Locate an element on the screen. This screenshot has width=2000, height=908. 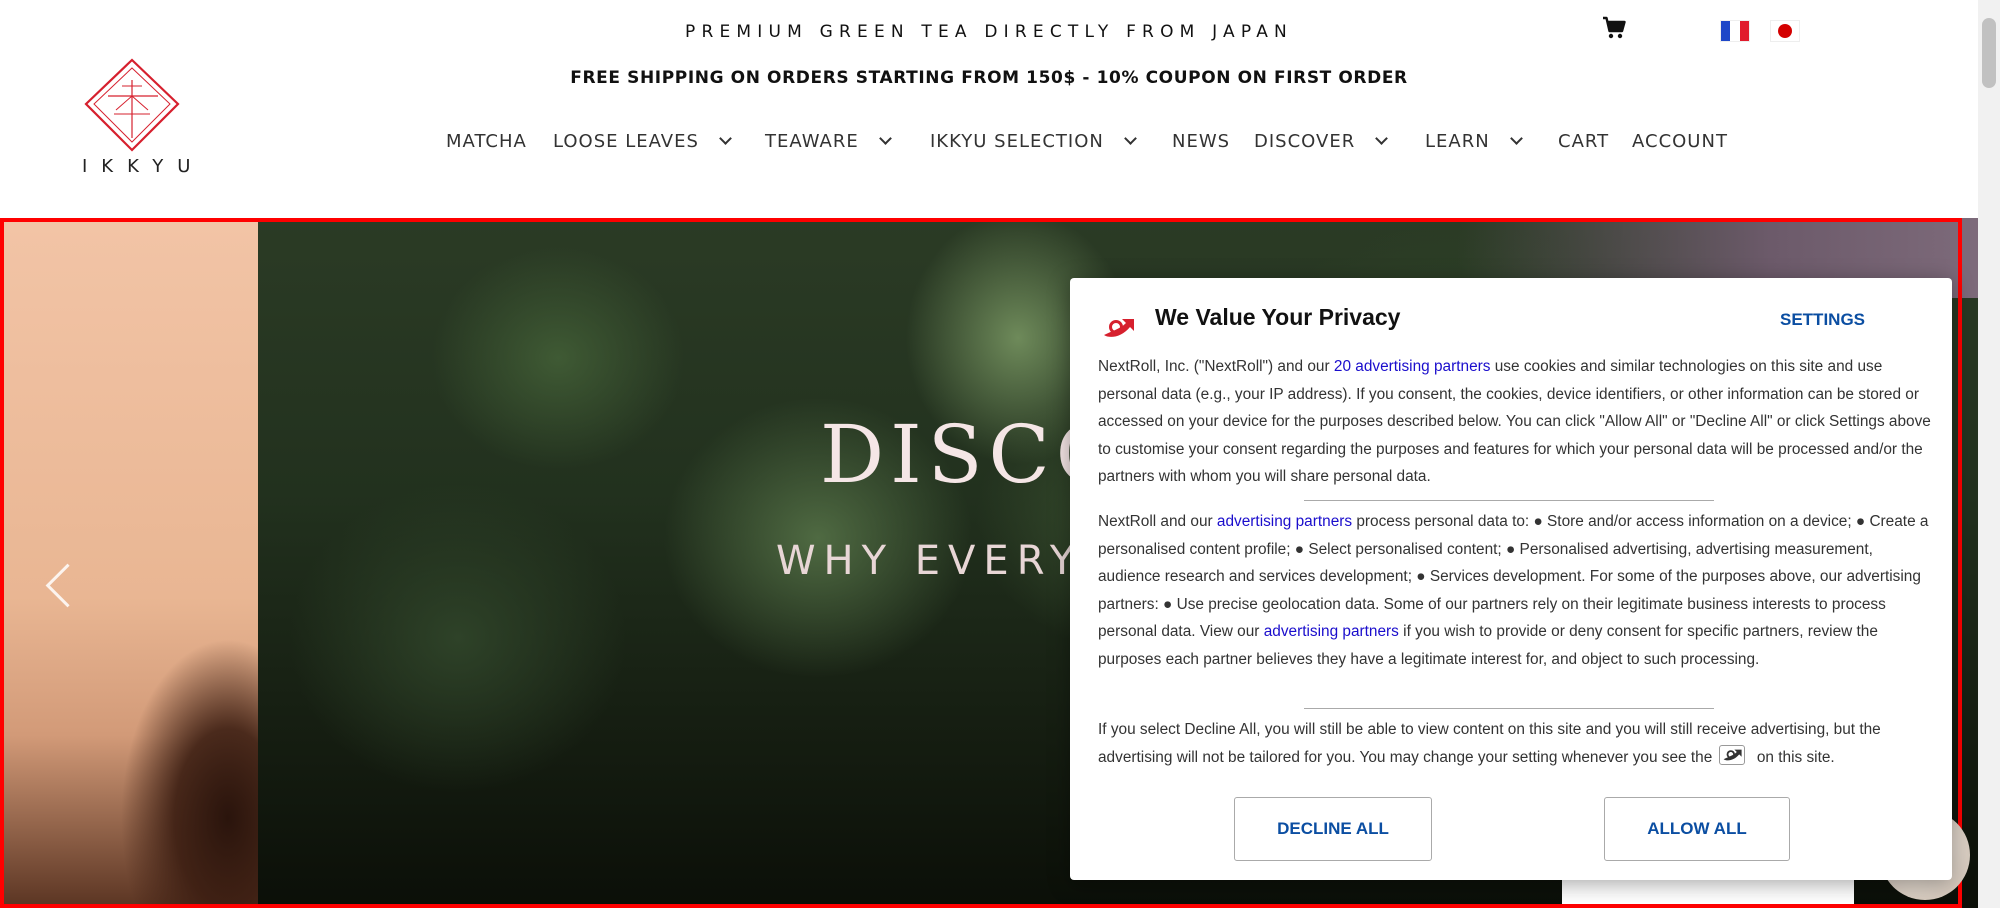
consent-text: NextRoll, Inc. ("NextRoll") and our is located at coordinates (1216, 366).